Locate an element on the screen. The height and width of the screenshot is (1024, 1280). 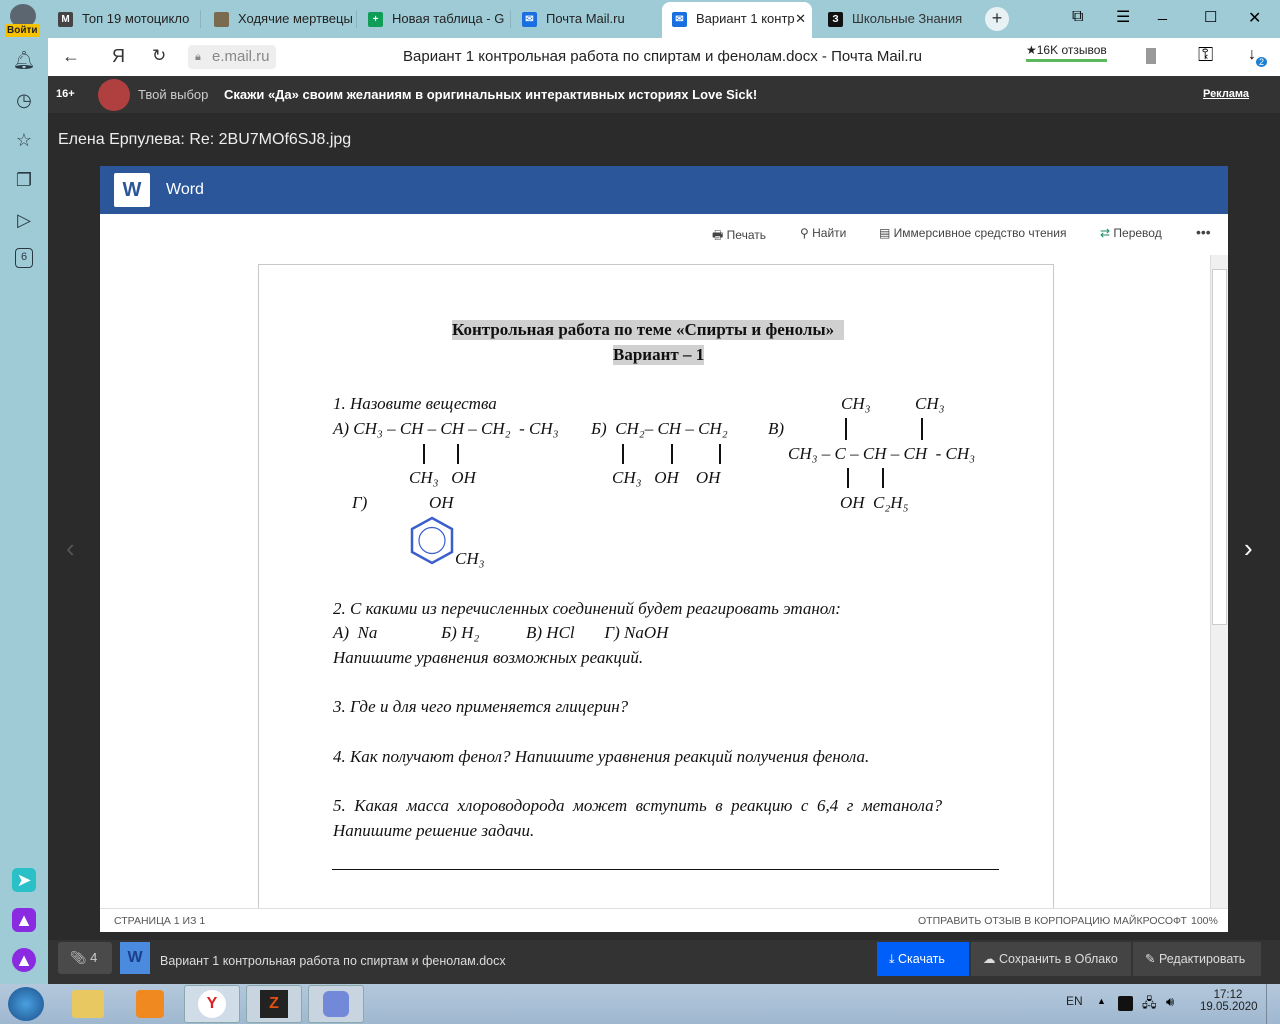
reviews-badge: ★16K отзывов is located at coordinates (1066, 52).